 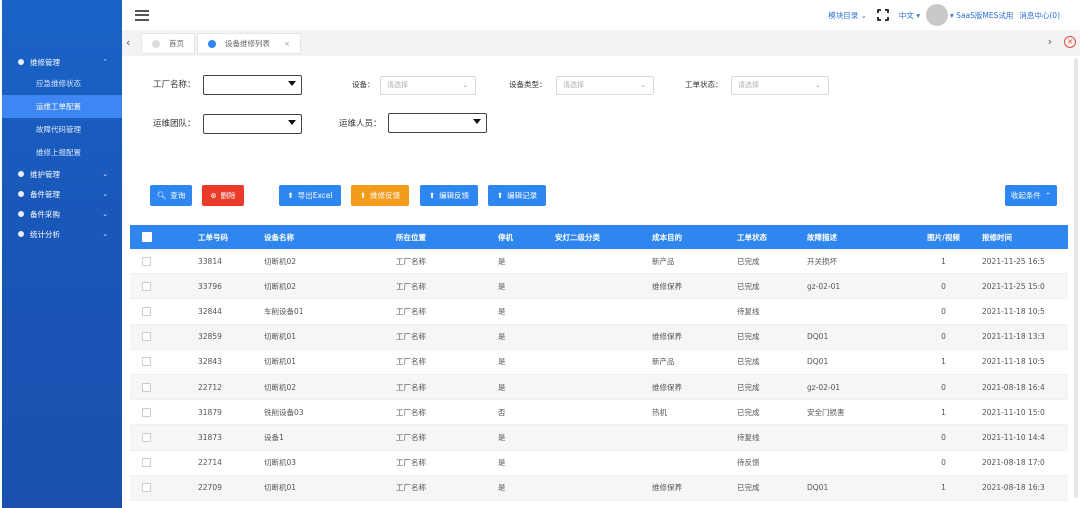 What do you see at coordinates (1076, 278) in the screenshot?
I see `page-scrollbar` at bounding box center [1076, 278].